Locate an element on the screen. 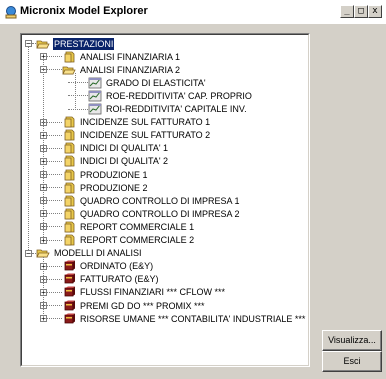 The image size is (386, 379). tree-item-label: ORDINATO (E&Y) is located at coordinates (117, 266).